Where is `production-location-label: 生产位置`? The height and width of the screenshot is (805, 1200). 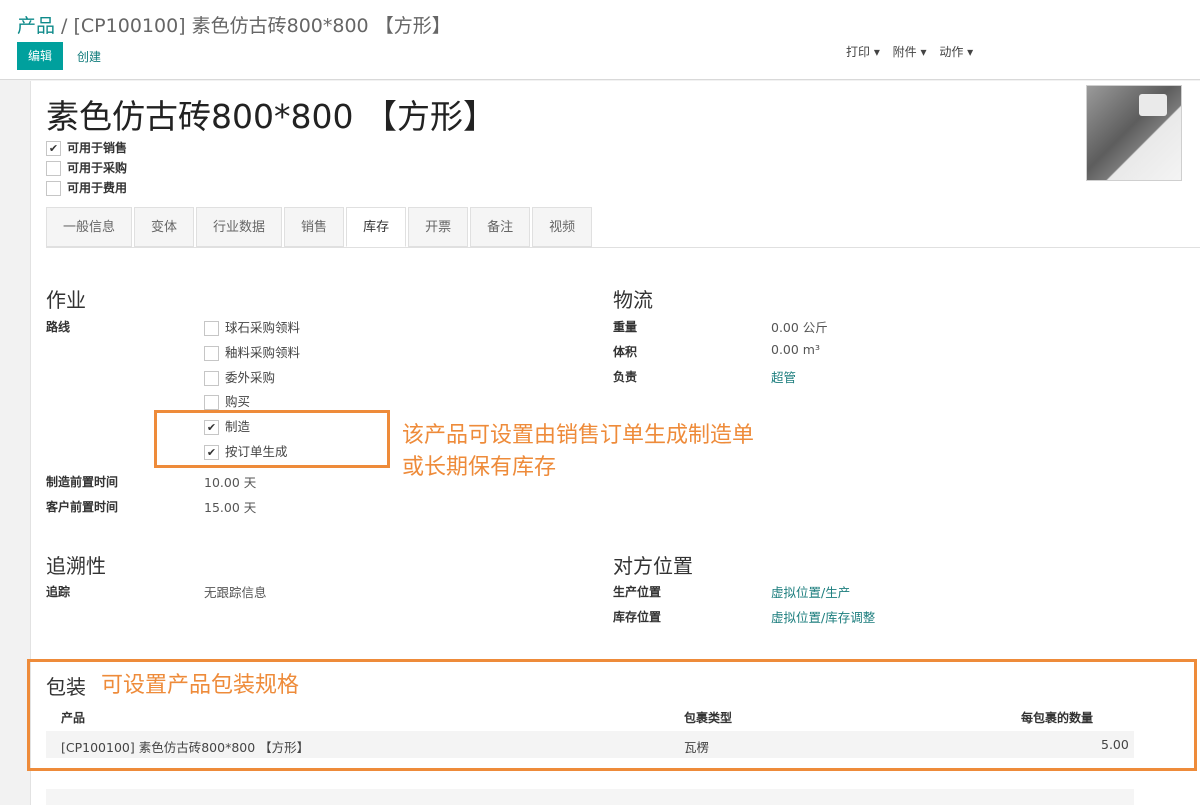
production-location-label: 生产位置 is located at coordinates (637, 592).